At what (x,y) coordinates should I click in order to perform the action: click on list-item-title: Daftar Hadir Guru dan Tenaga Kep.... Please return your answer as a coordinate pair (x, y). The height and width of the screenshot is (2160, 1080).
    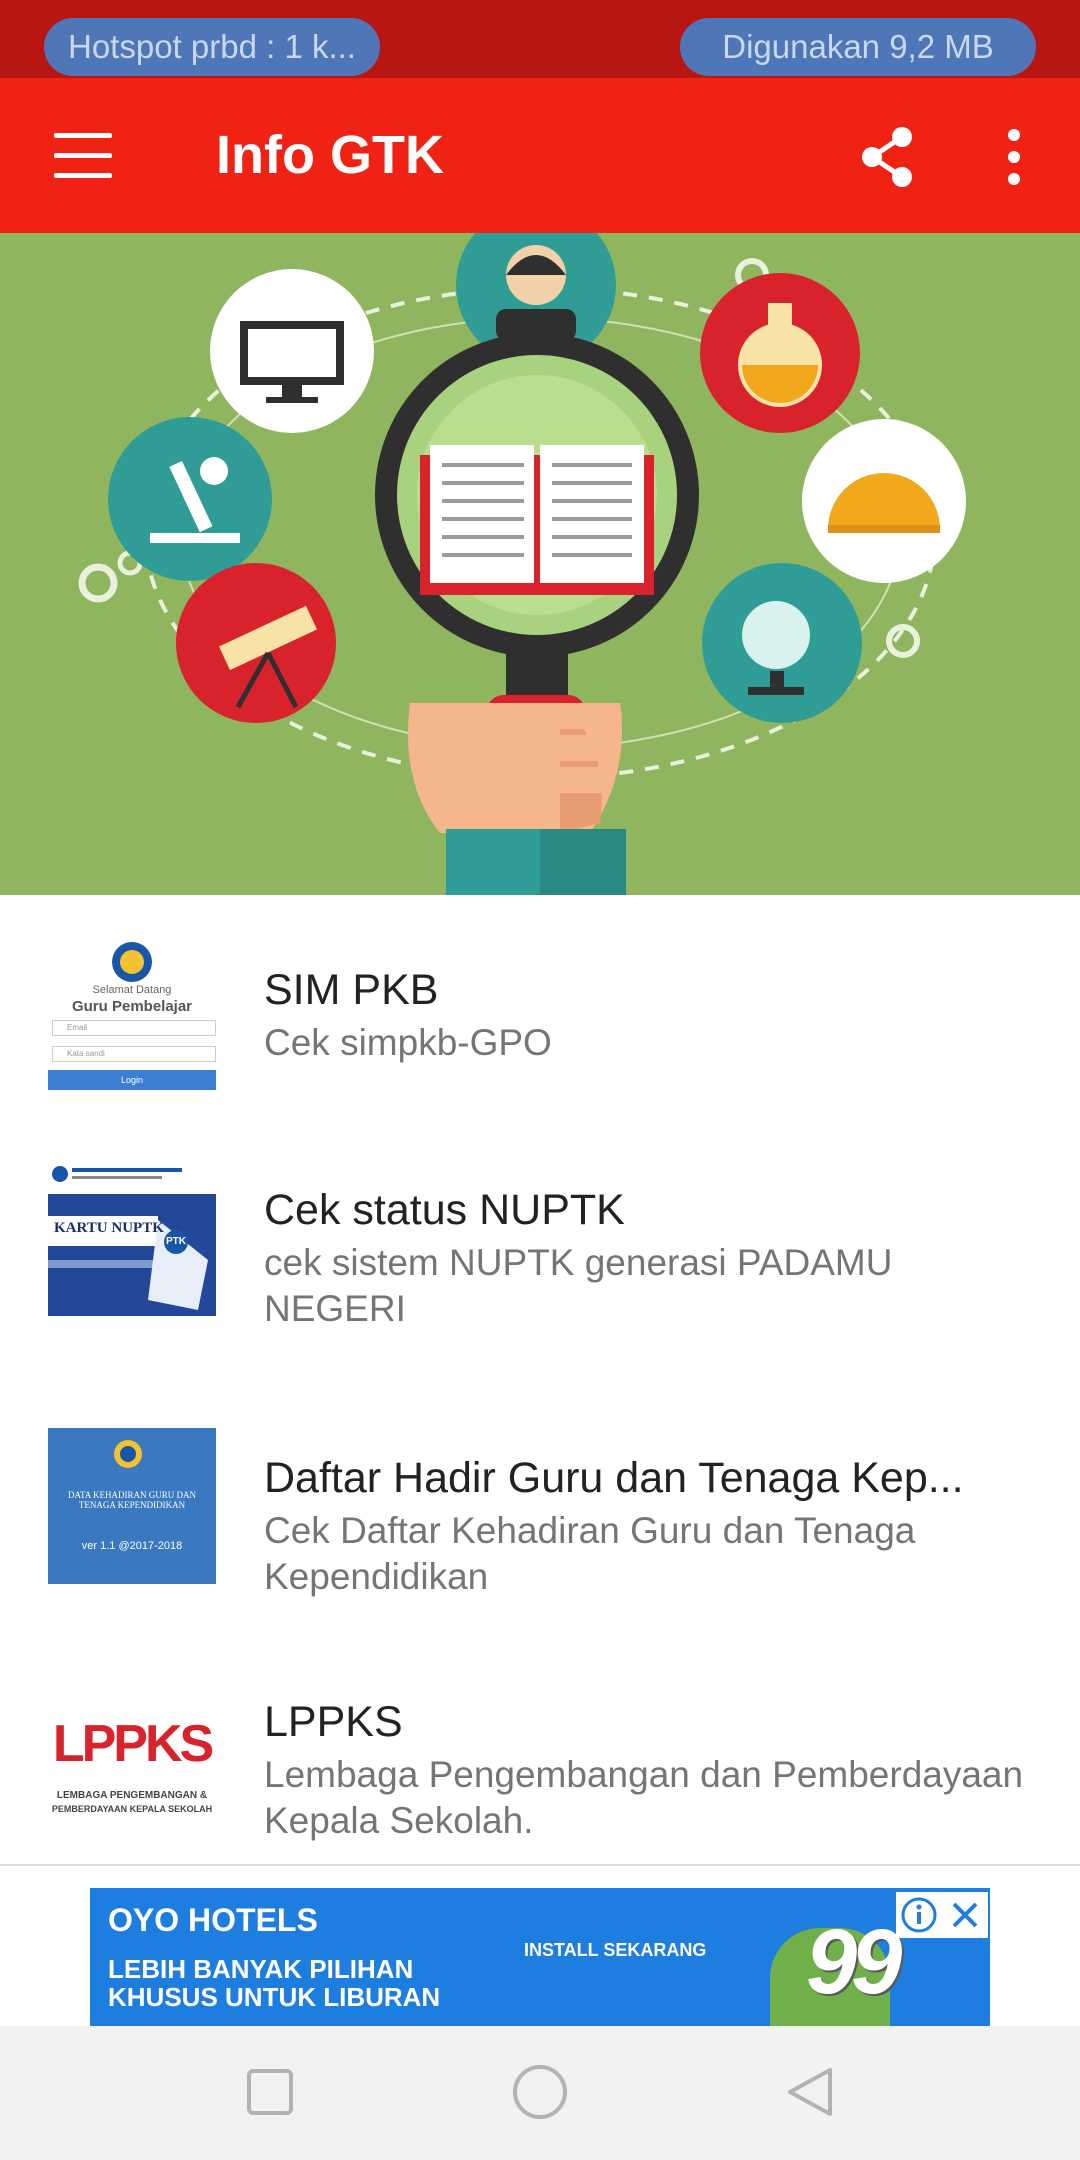
    Looking at the image, I should click on (614, 1478).